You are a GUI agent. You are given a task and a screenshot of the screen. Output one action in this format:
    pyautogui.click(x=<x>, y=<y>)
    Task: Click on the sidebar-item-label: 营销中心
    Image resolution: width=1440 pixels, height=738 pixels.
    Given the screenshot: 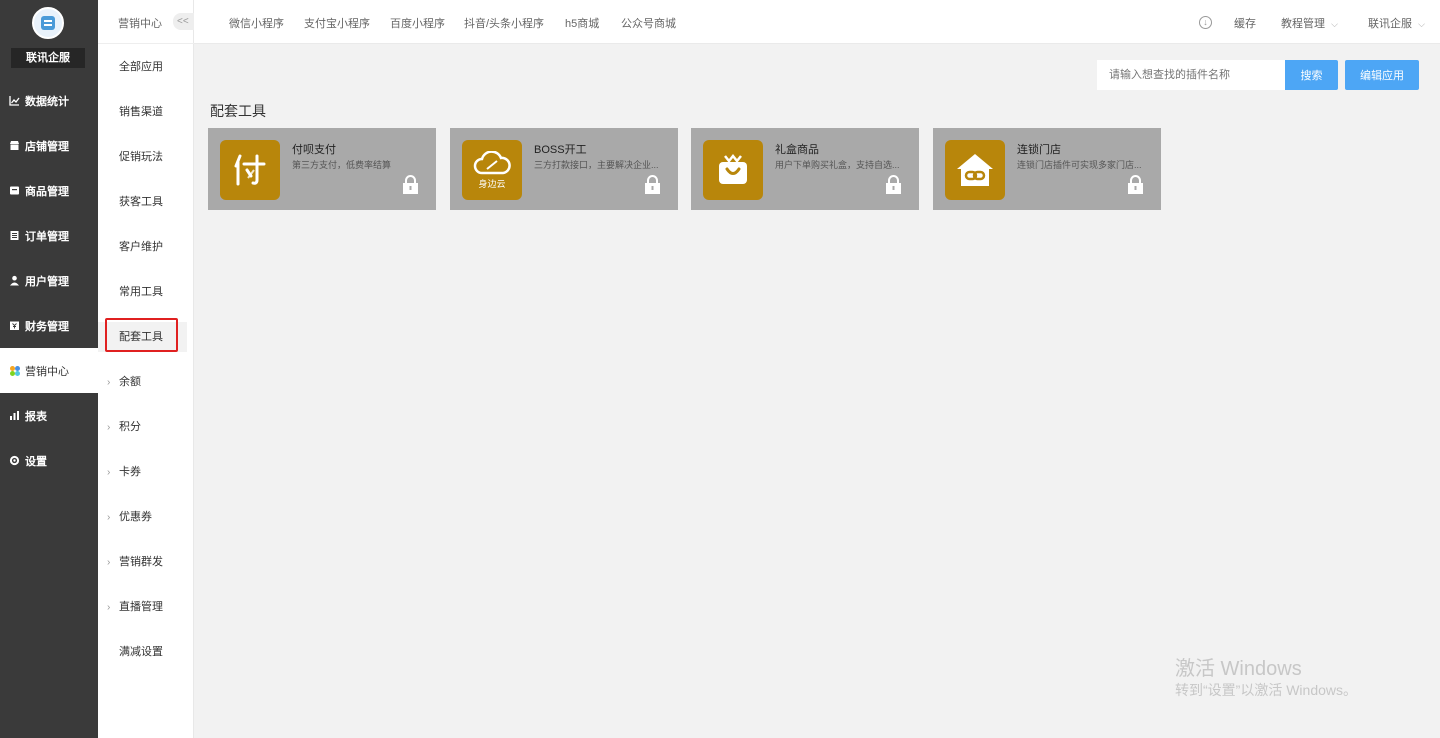 What is the action you would take?
    pyautogui.click(x=47, y=371)
    